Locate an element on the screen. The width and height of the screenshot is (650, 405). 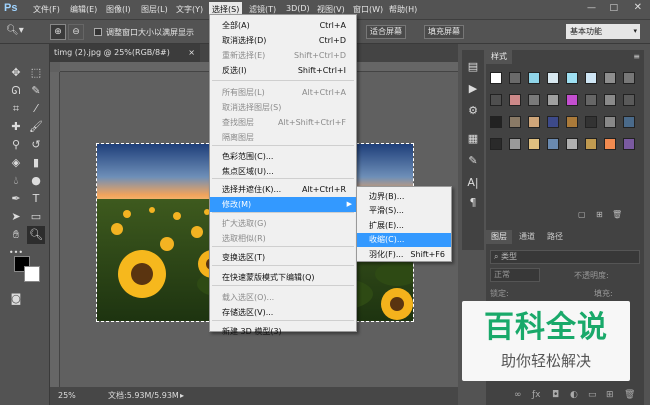
menu-file: 文件(F) is located at coordinates (46, 9).